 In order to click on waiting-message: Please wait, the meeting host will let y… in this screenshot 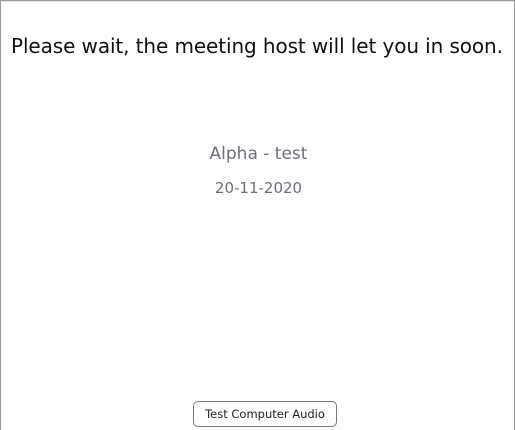, I will do `click(257, 46)`.